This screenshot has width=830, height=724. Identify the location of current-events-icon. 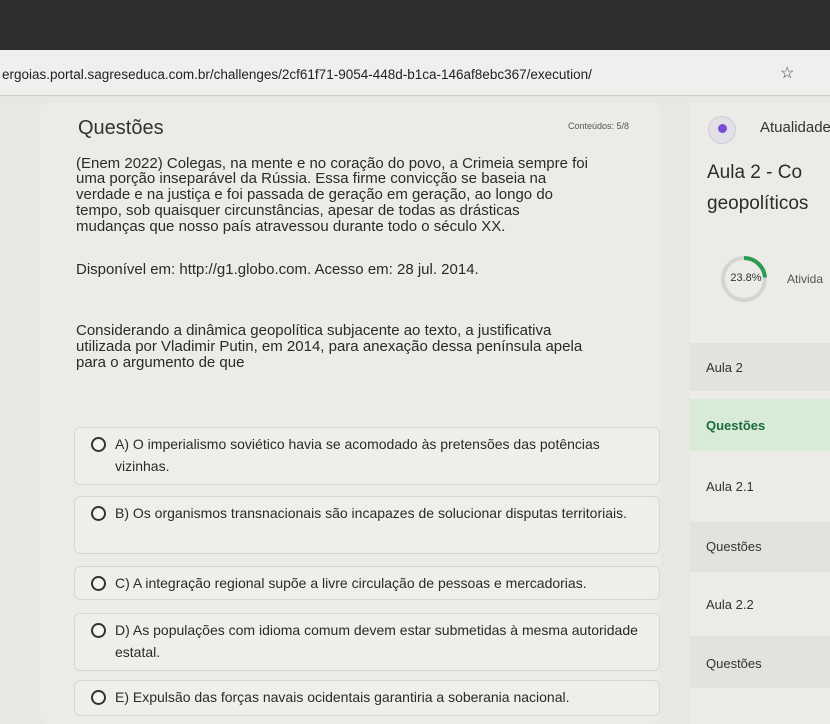
(722, 130).